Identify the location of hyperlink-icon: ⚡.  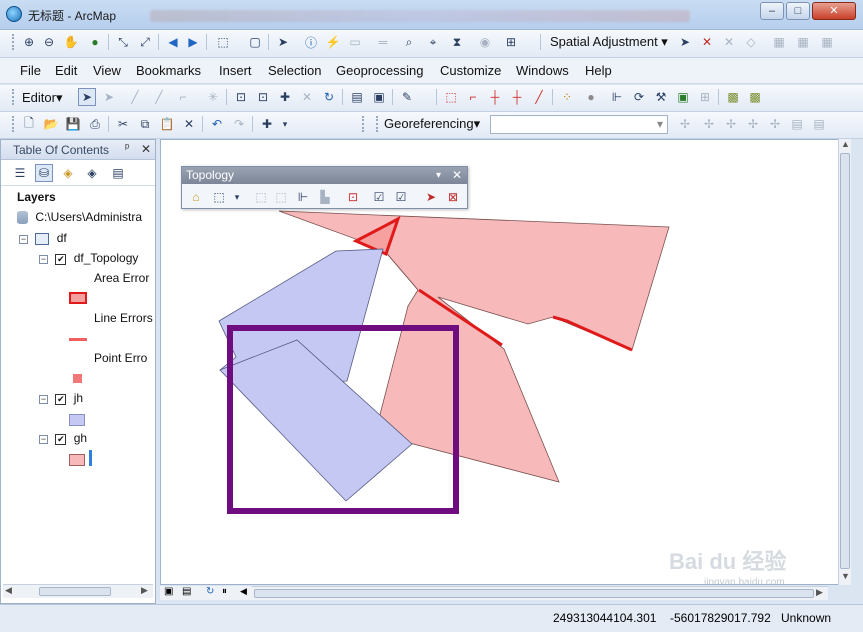
(333, 42).